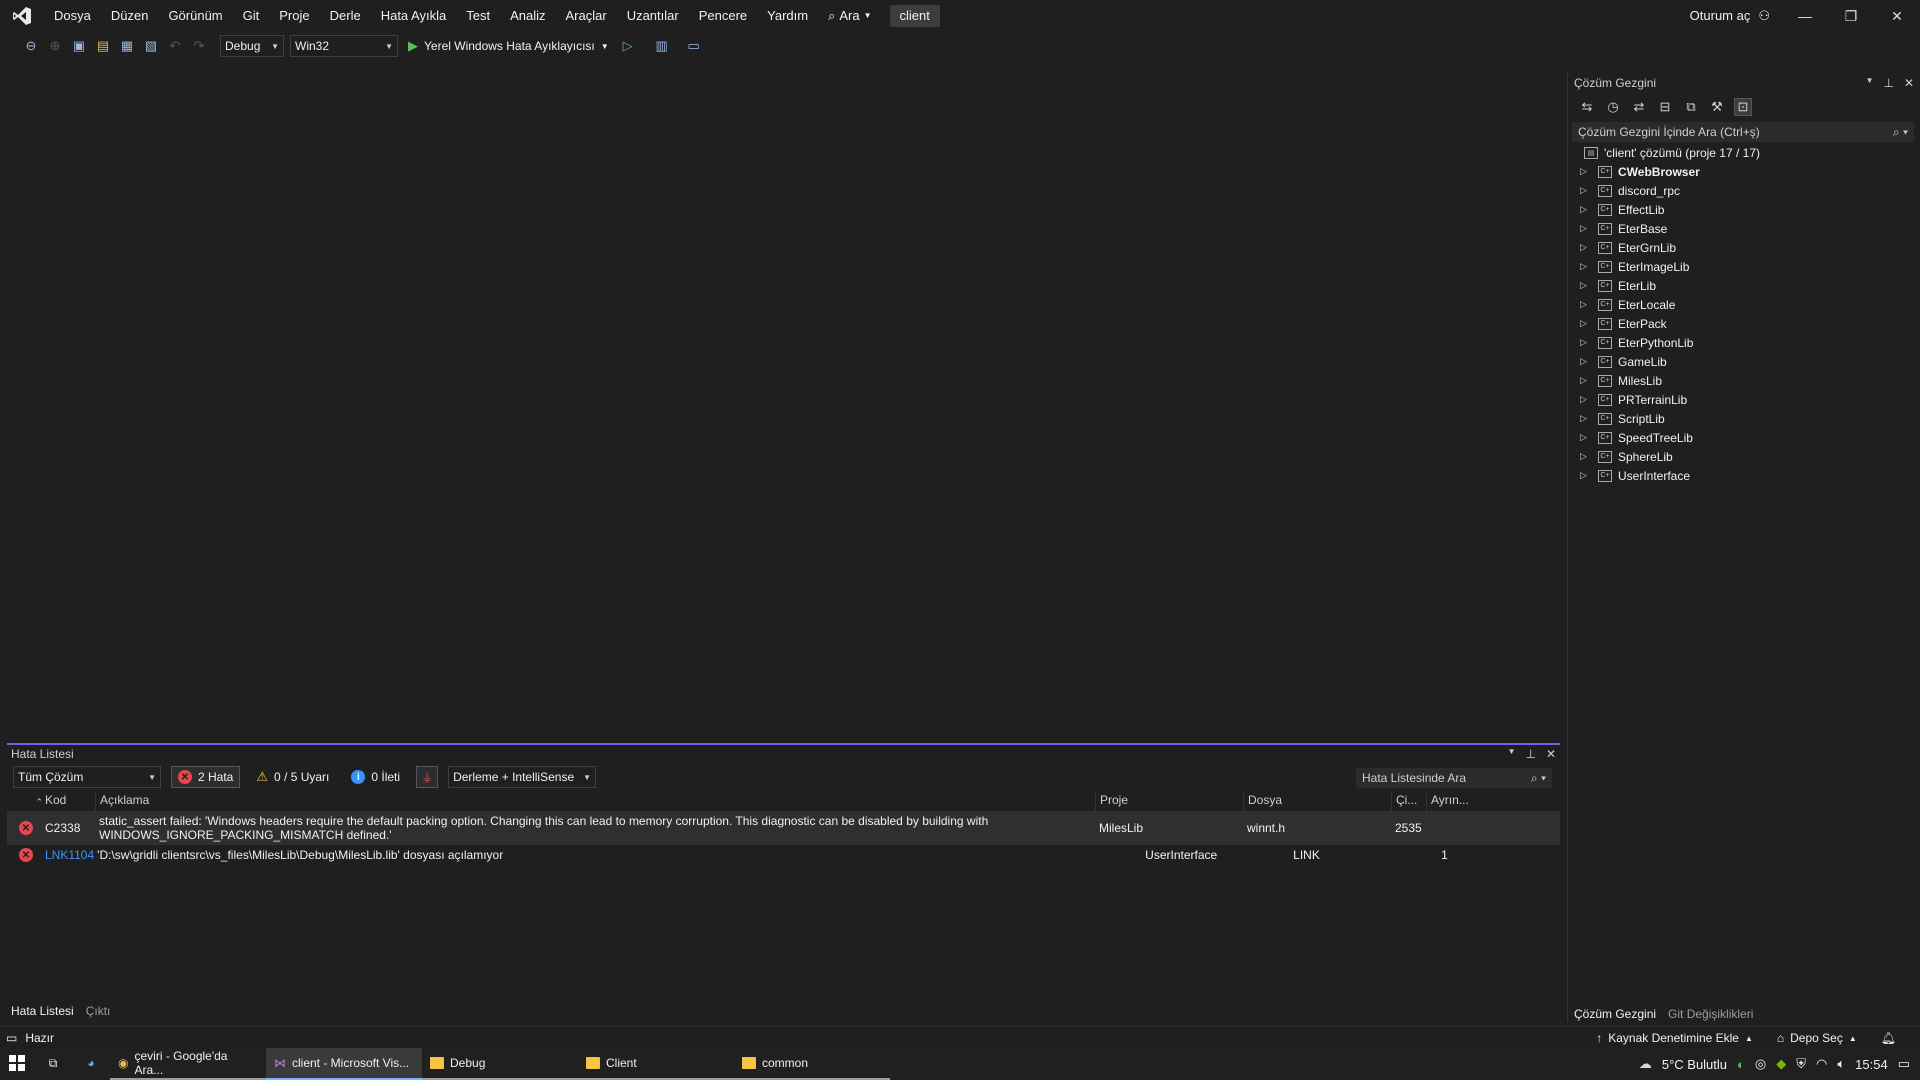 The height and width of the screenshot is (1080, 1920). I want to click on menu-tools: Araçlar, so click(586, 16).